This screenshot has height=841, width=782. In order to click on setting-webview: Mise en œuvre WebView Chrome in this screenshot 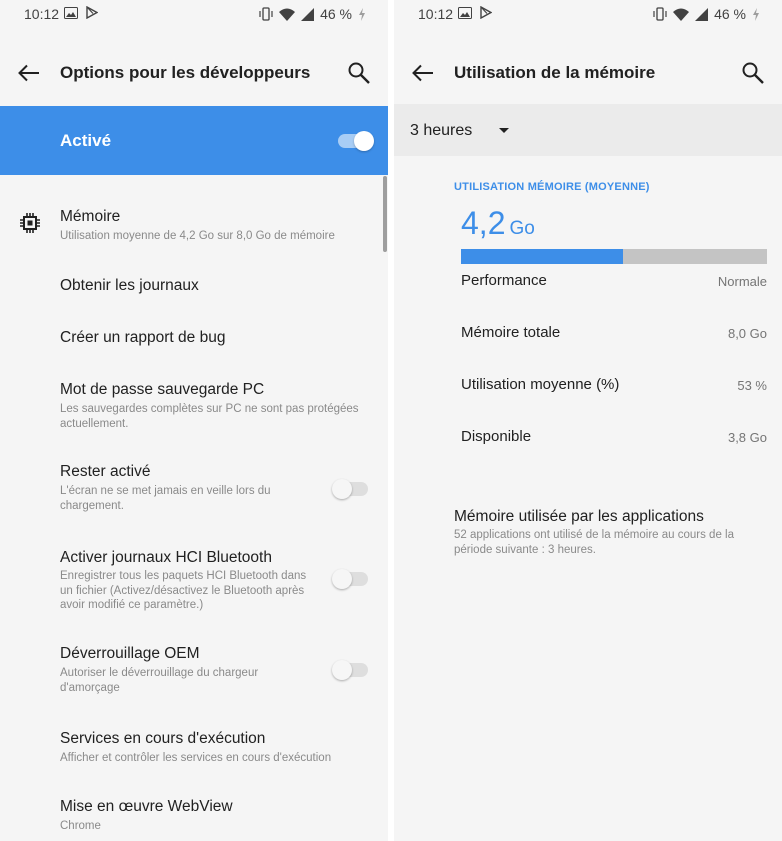, I will do `click(194, 813)`.